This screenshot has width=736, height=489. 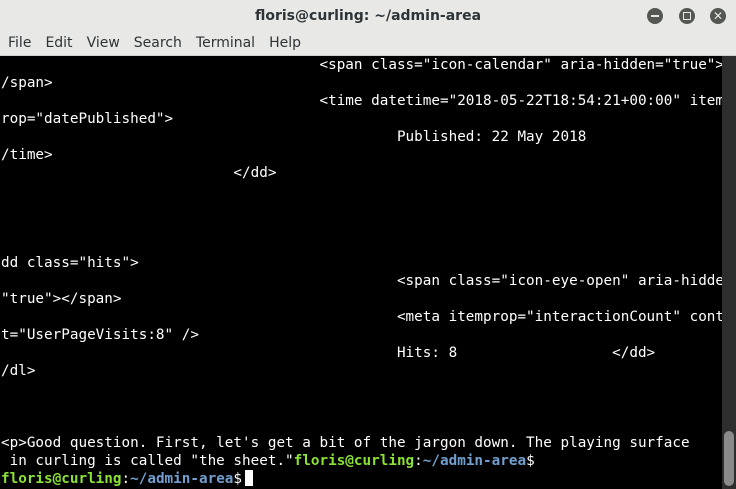 What do you see at coordinates (249, 478) in the screenshot?
I see `text-cursor` at bounding box center [249, 478].